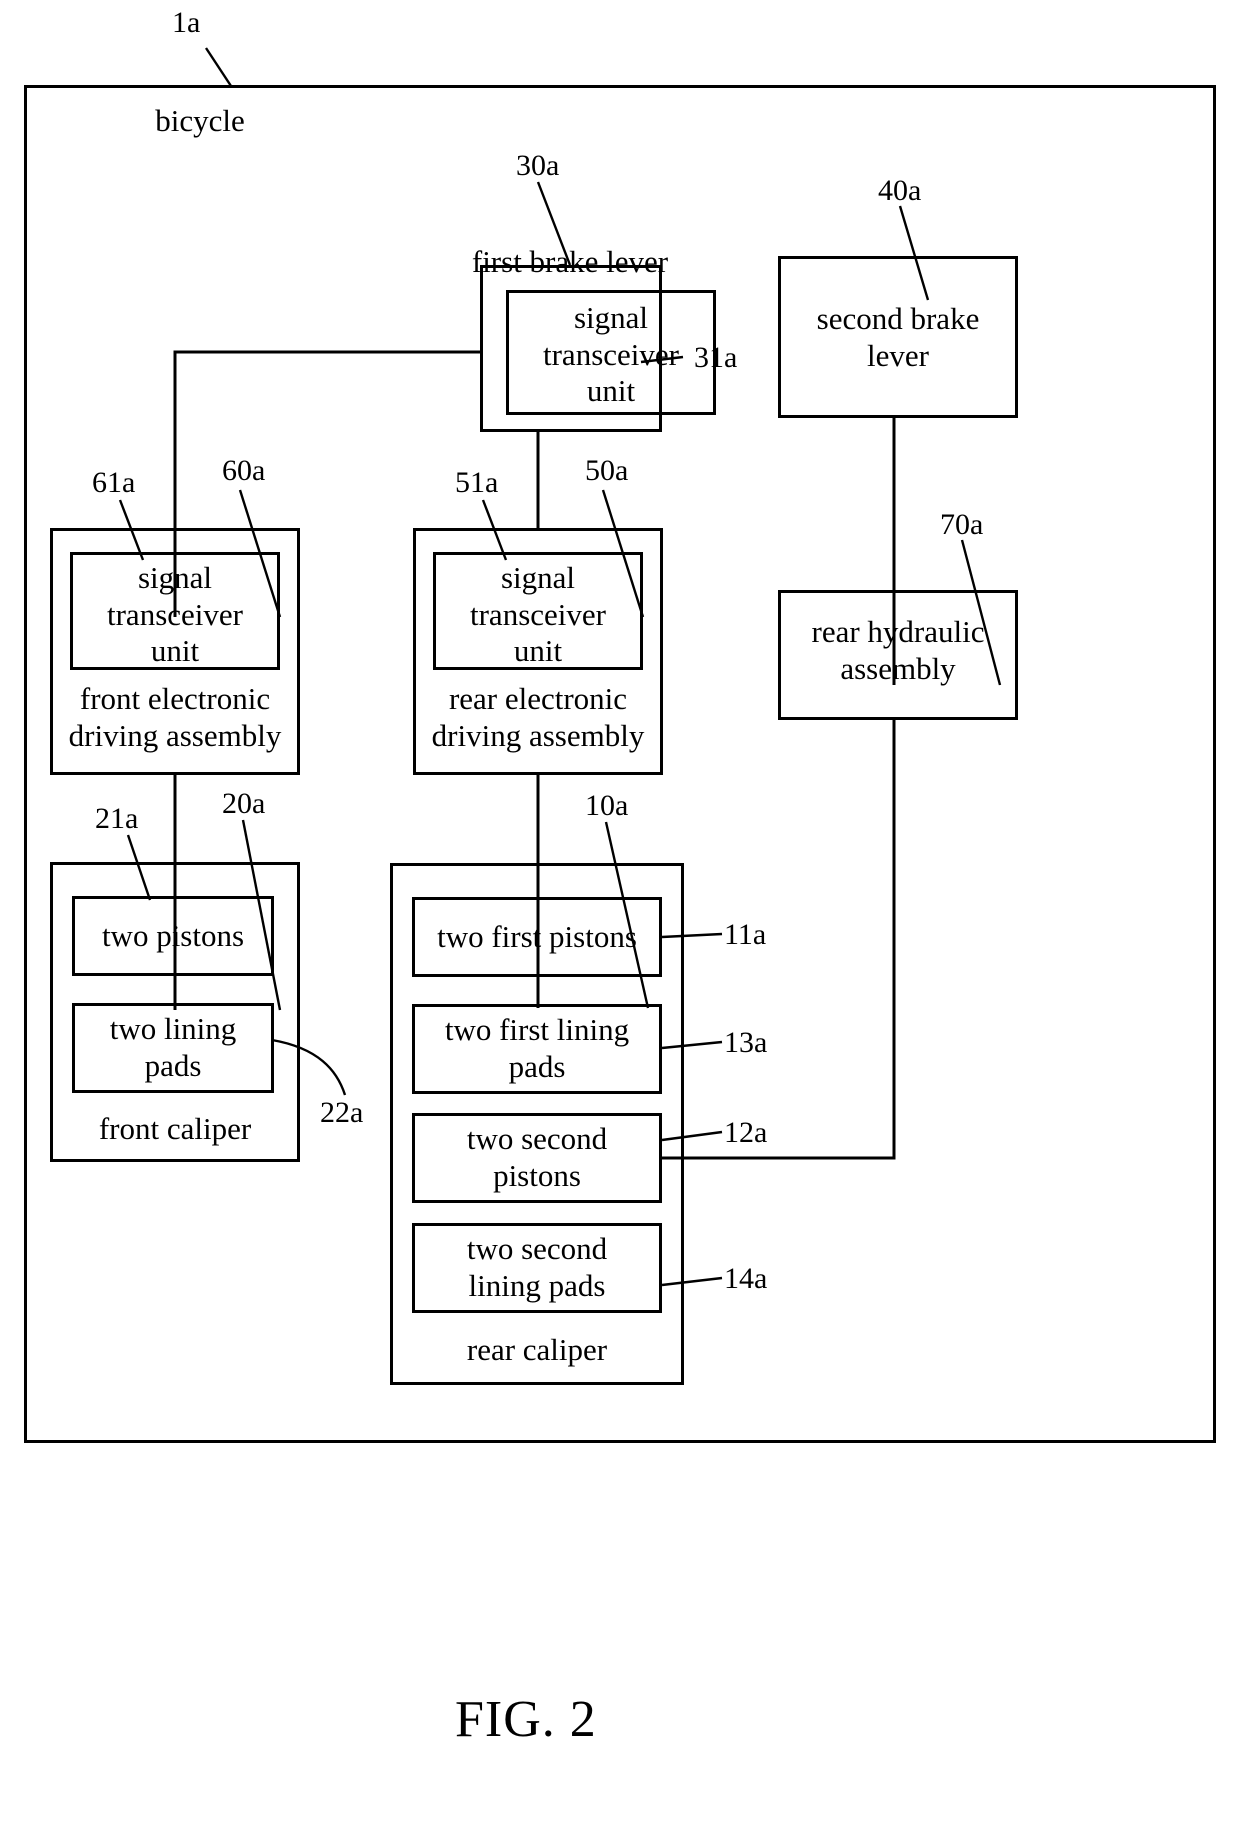 This screenshot has width=1240, height=1832. Describe the element at coordinates (537, 1157) in the screenshot. I see `rear-second-pistons-label: two second pistons` at that location.